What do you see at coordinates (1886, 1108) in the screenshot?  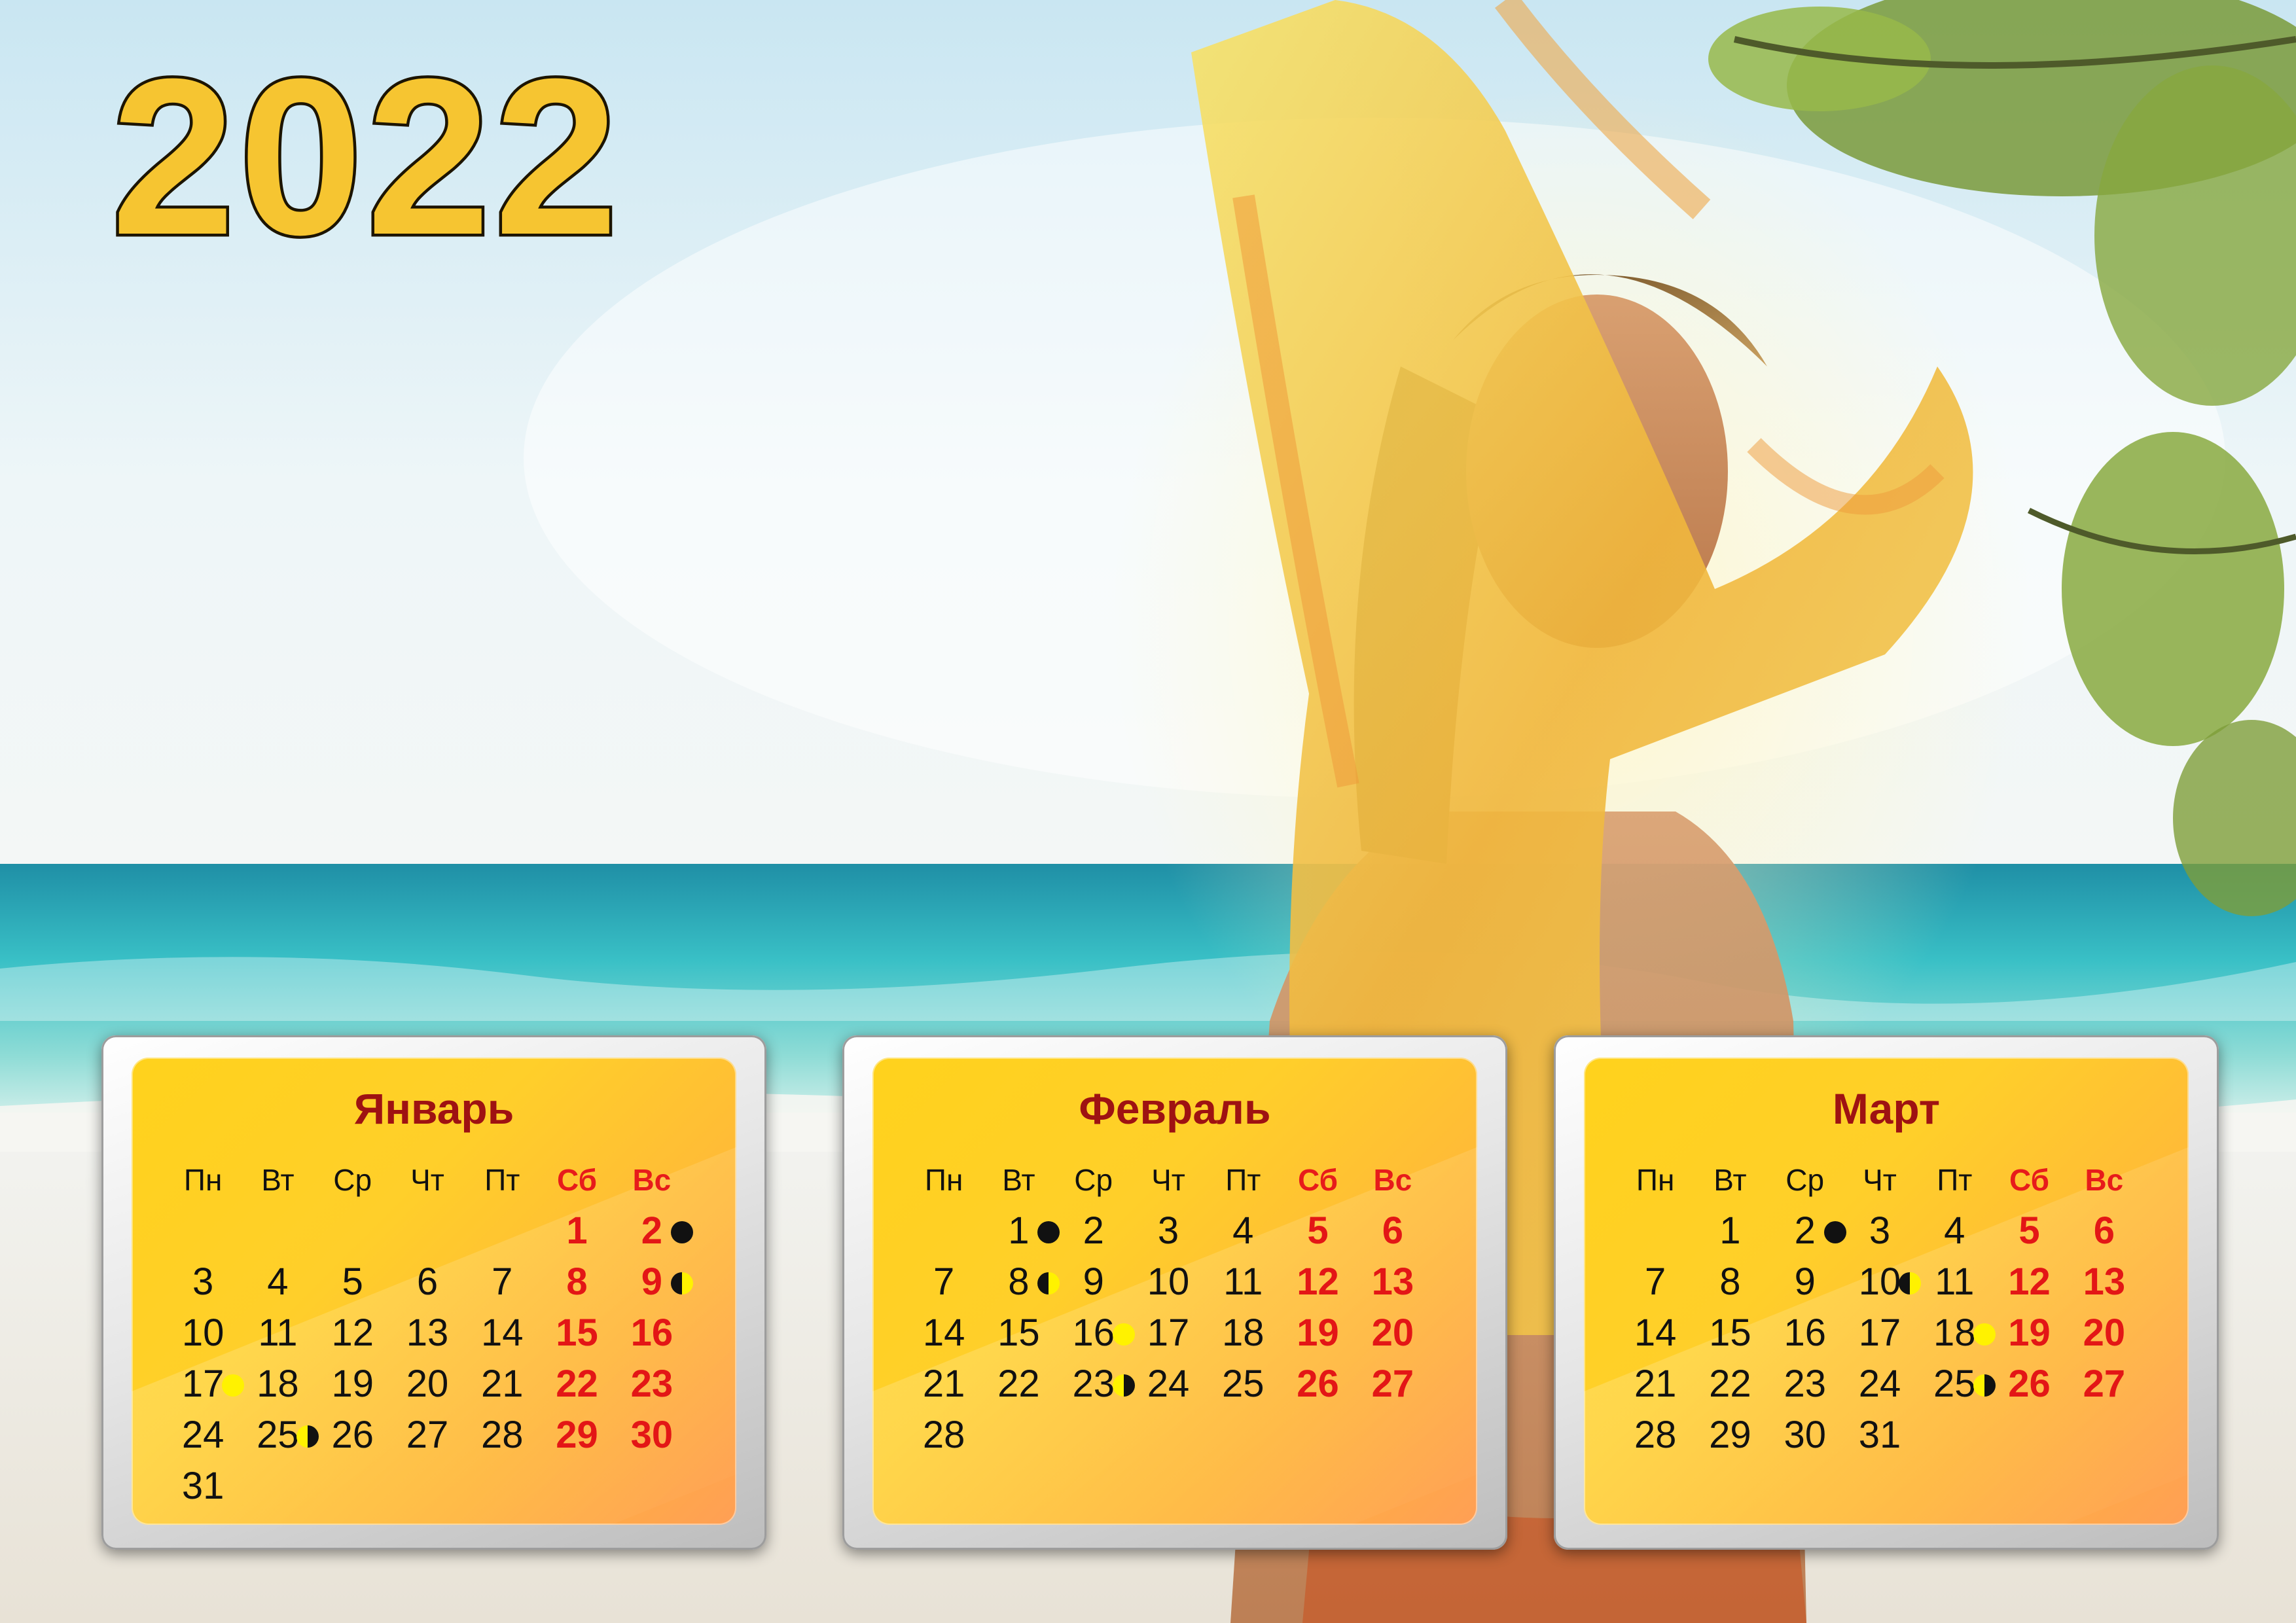 I see `month-name: Март` at bounding box center [1886, 1108].